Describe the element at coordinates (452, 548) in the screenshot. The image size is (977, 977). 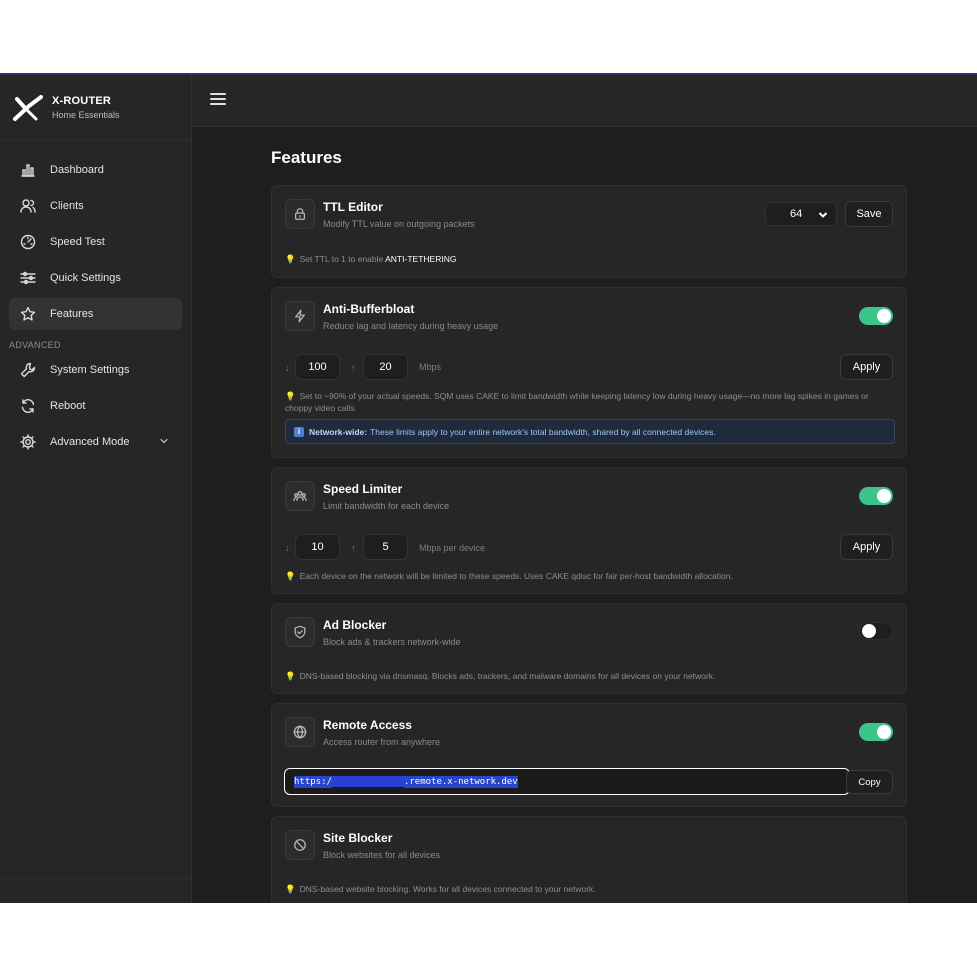
I see `per-device-unit-label: Mbps per device` at that location.